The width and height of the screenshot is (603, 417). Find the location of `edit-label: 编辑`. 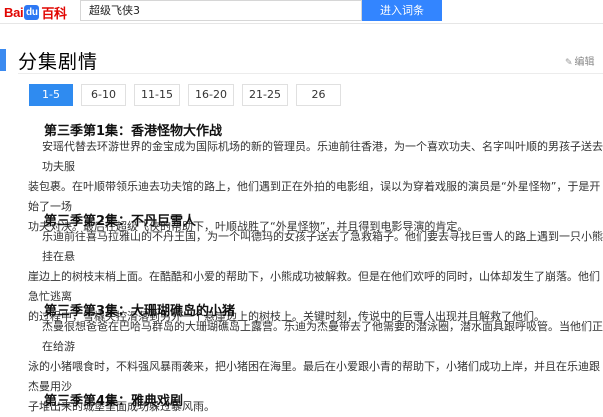

edit-label: 编辑 is located at coordinates (584, 62).